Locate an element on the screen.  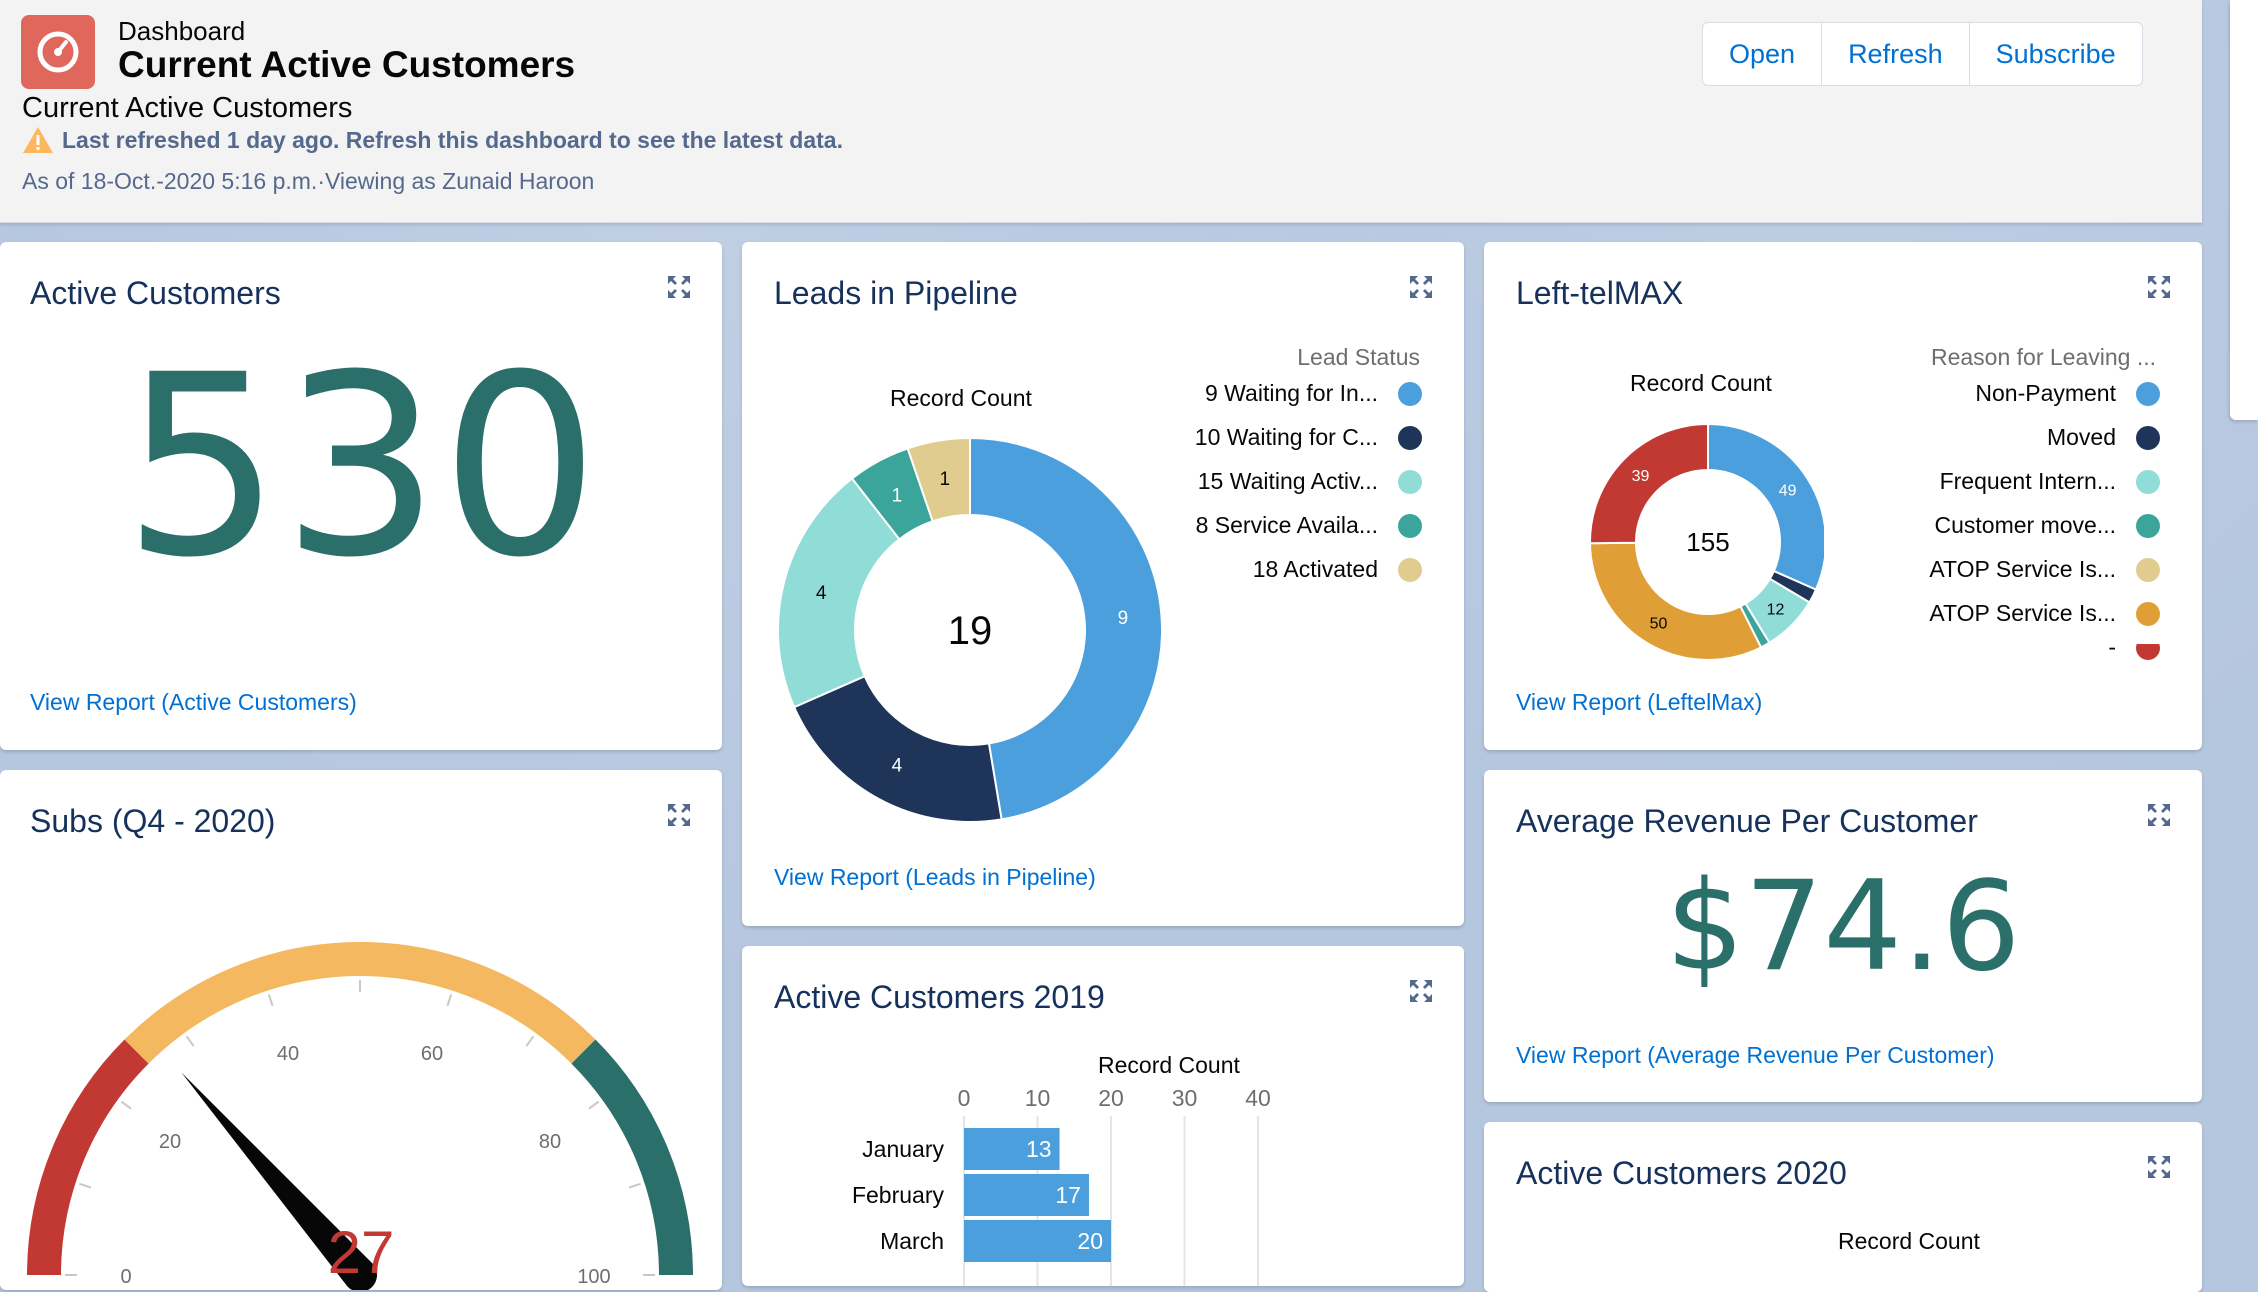
card-title: Average Revenue Per Customer is located at coordinates (1747, 821).